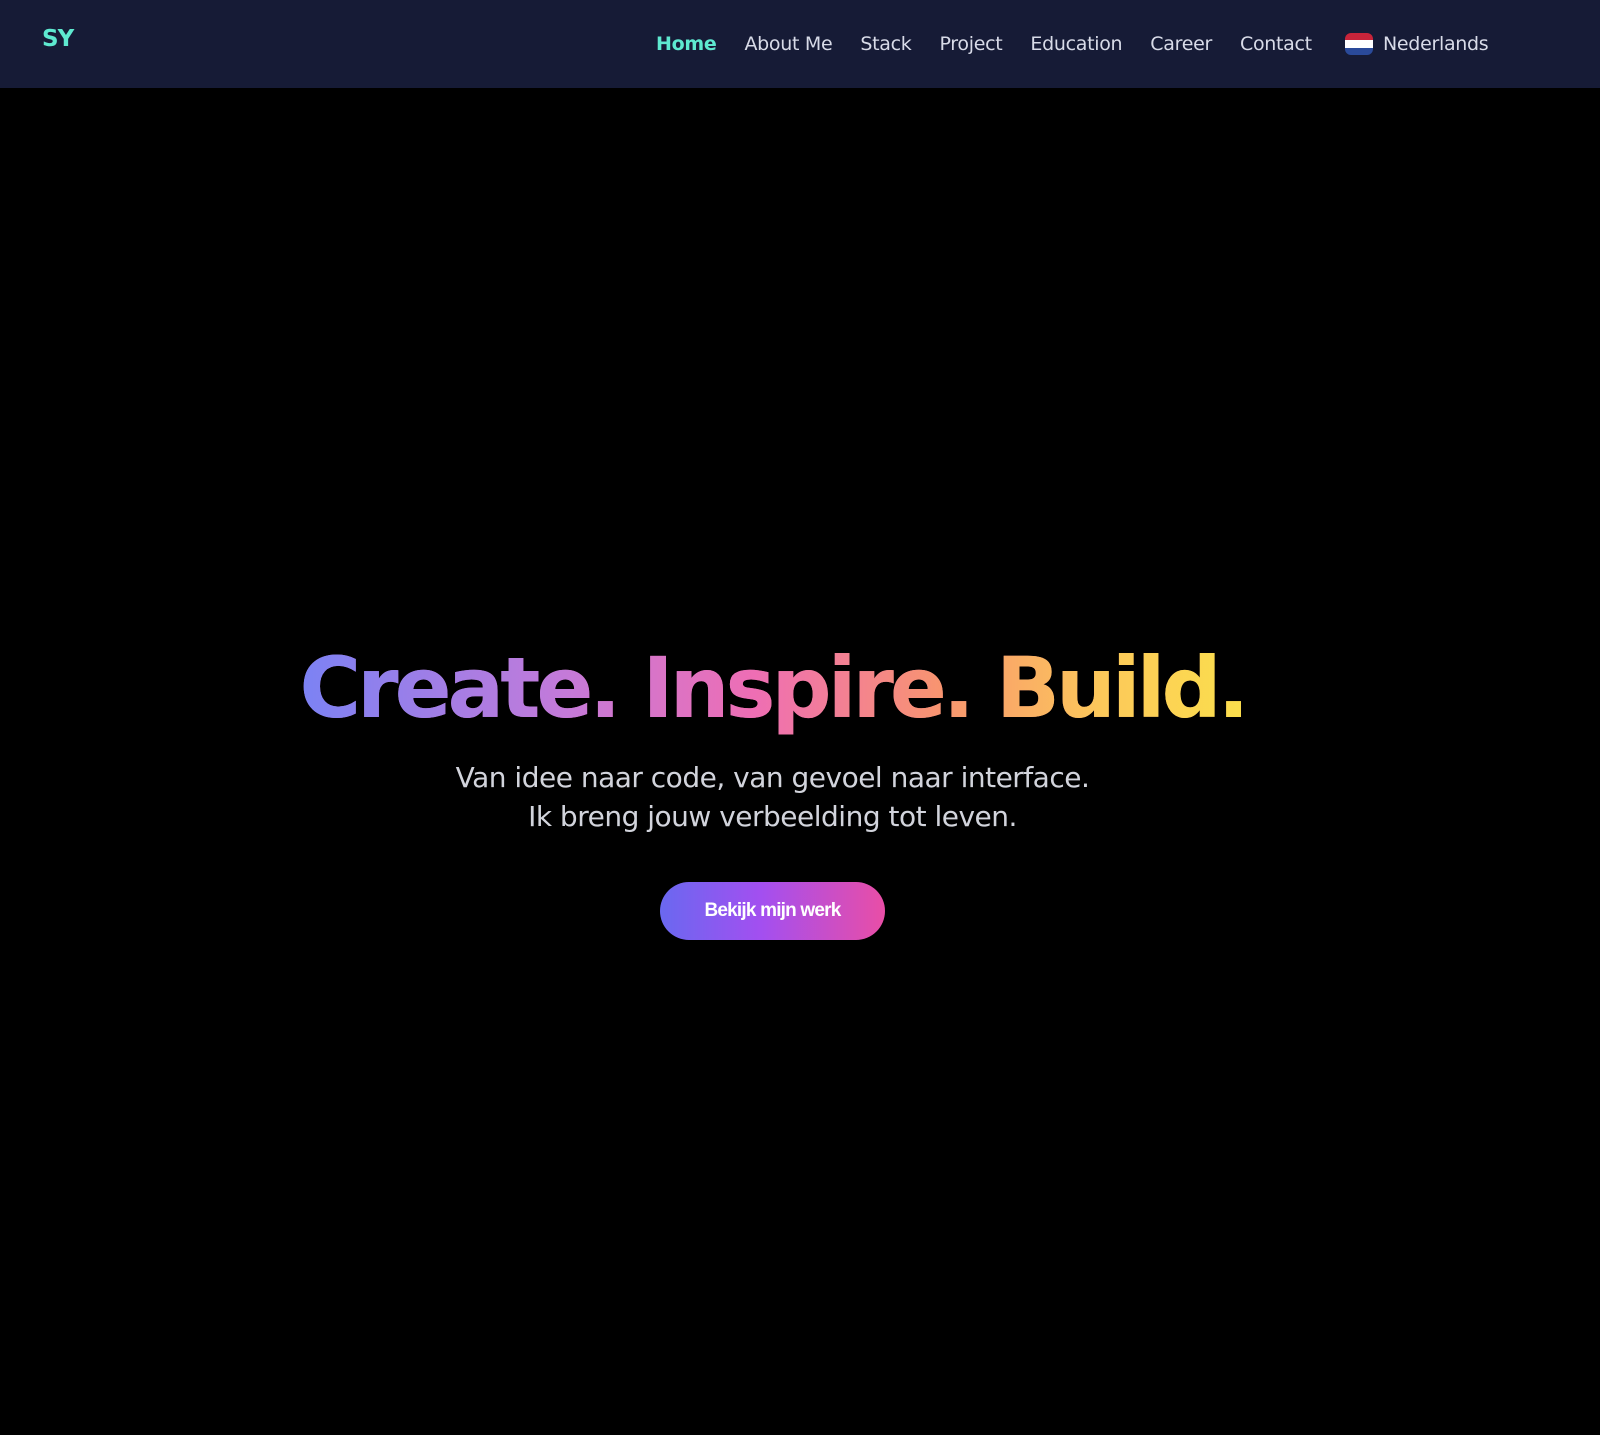 The width and height of the screenshot is (1600, 1435). What do you see at coordinates (1276, 44) in the screenshot?
I see `nav-link-contact: Contact` at bounding box center [1276, 44].